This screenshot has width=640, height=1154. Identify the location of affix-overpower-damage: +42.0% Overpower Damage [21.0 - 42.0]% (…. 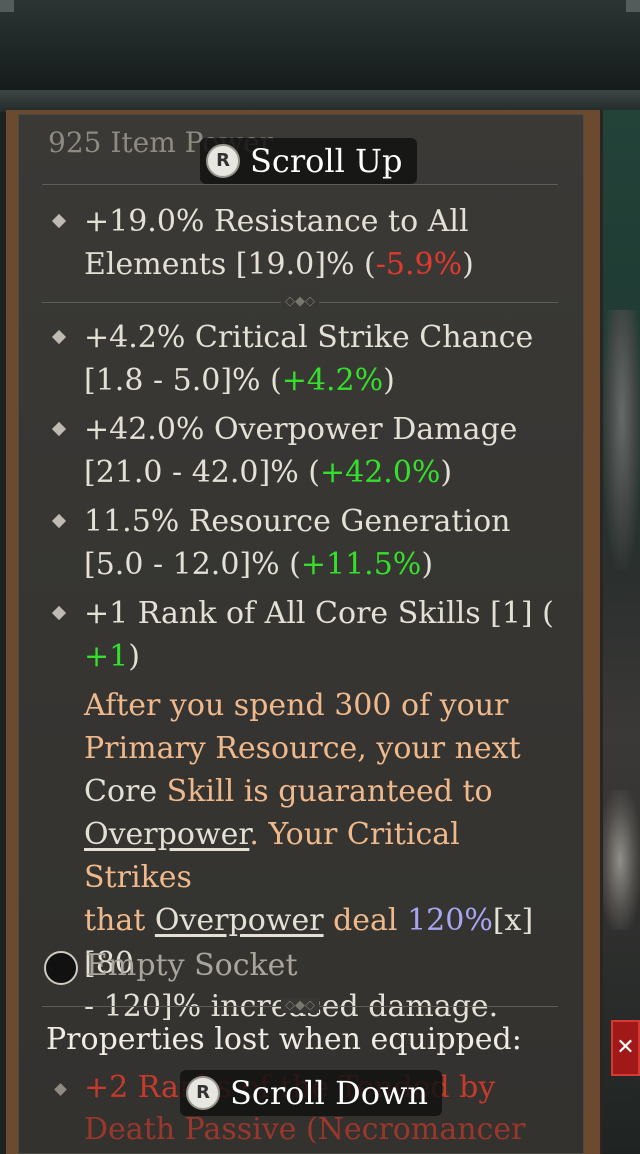
(324, 451).